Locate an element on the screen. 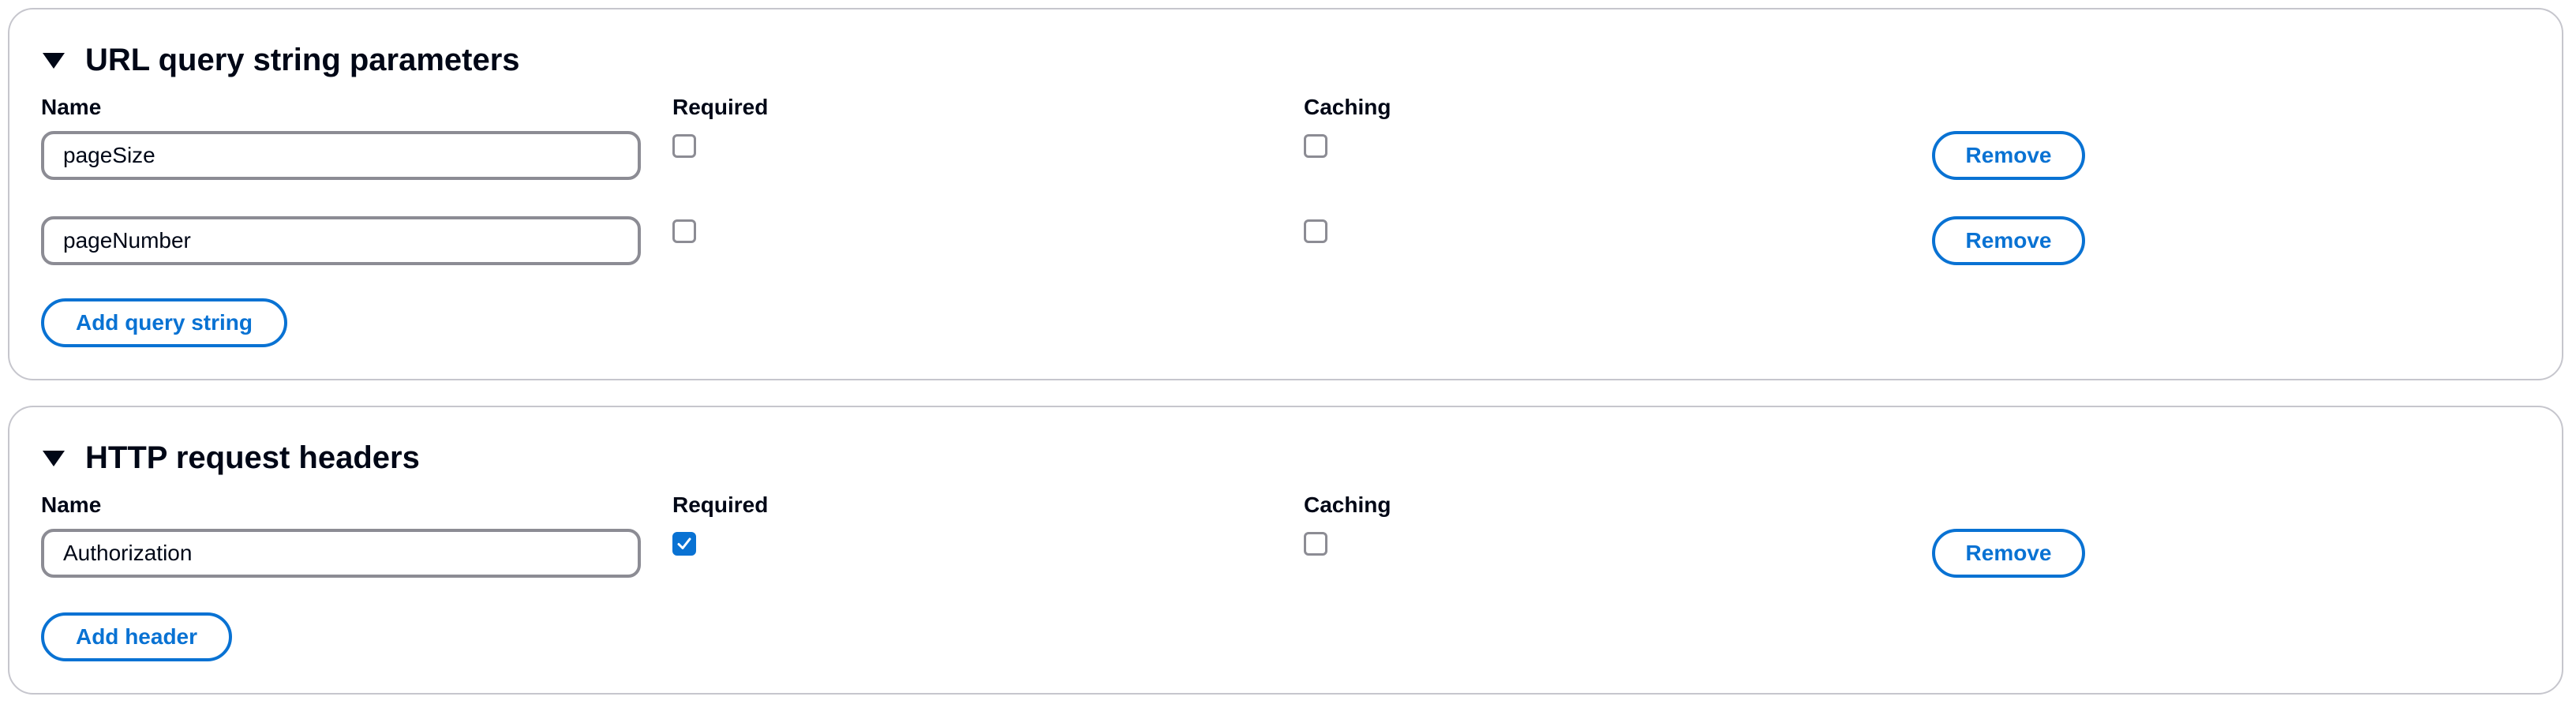  request-headers-panel-header: HTTP request headers is located at coordinates (231, 457).